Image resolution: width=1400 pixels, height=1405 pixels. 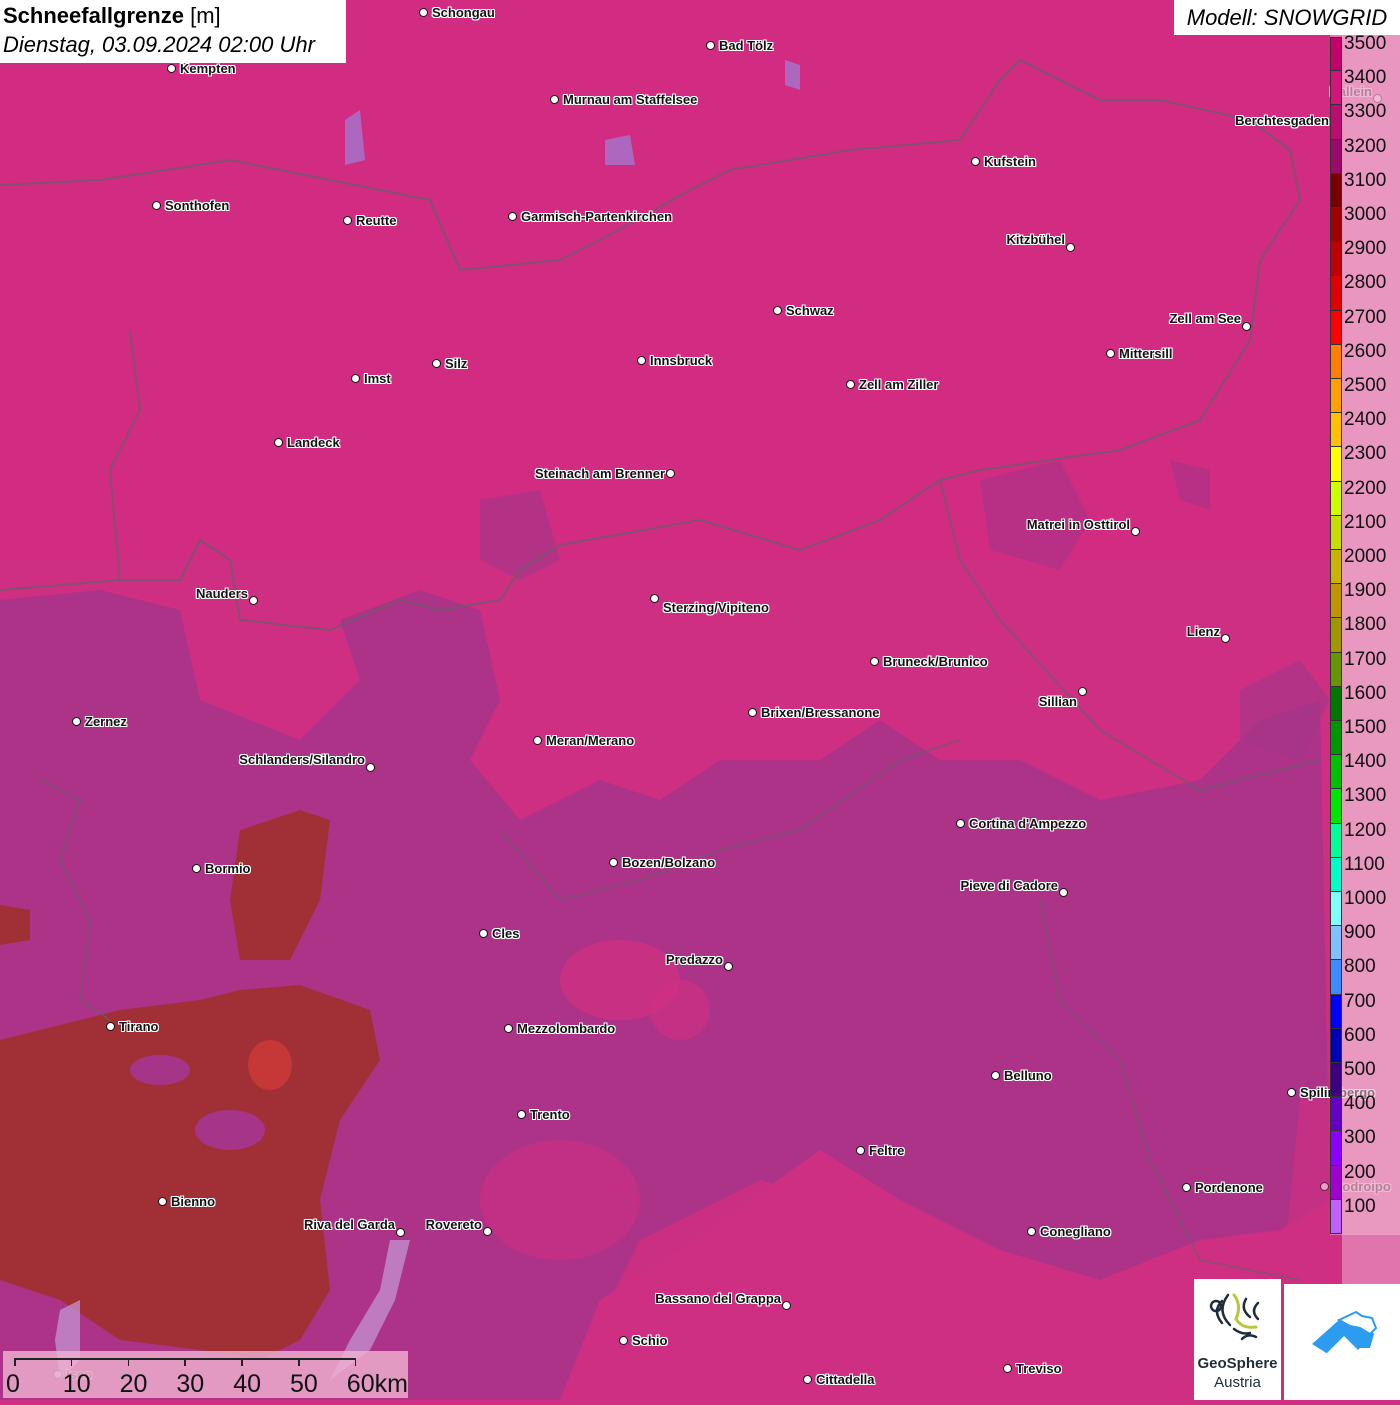 What do you see at coordinates (746, 45) in the screenshot?
I see `city-label: Bad Tölz` at bounding box center [746, 45].